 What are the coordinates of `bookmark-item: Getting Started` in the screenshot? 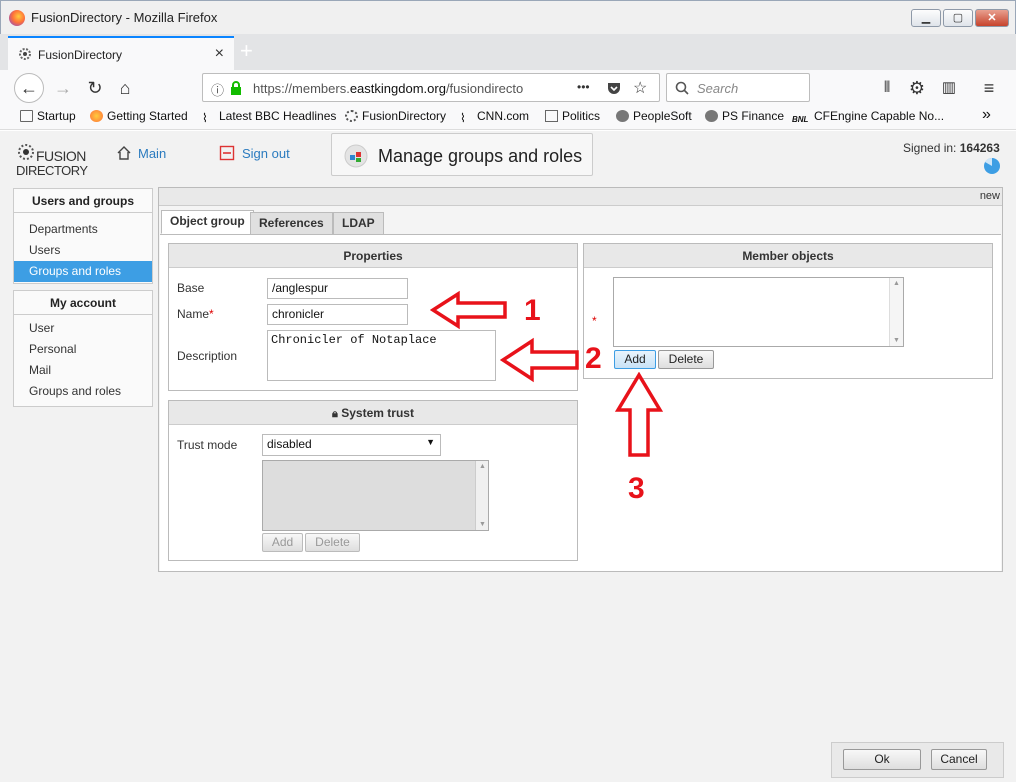 It's located at (139, 116).